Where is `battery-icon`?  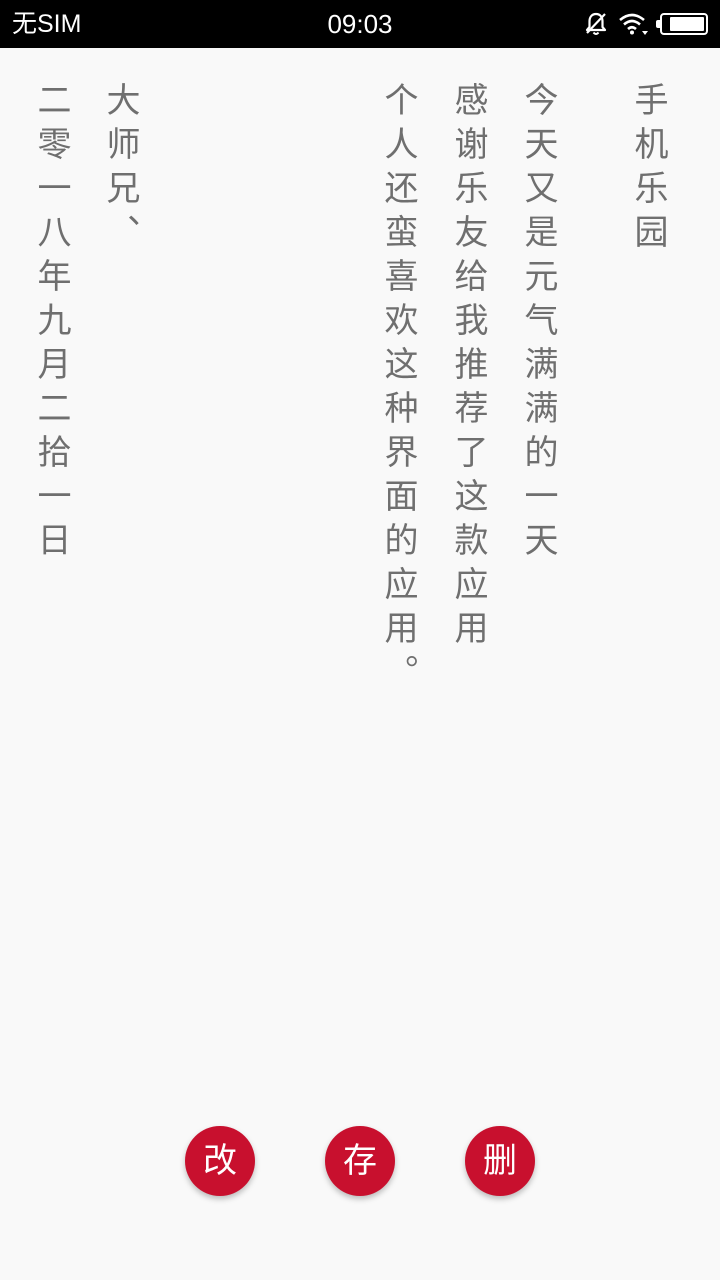 battery-icon is located at coordinates (682, 24).